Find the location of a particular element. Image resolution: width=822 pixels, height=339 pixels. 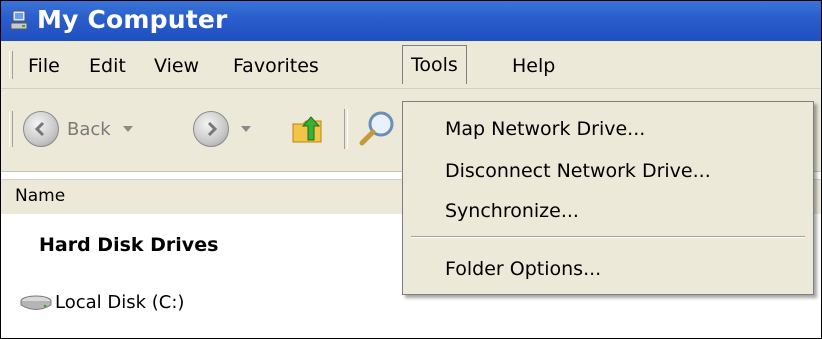

menu-favorites: Favorites is located at coordinates (276, 66).